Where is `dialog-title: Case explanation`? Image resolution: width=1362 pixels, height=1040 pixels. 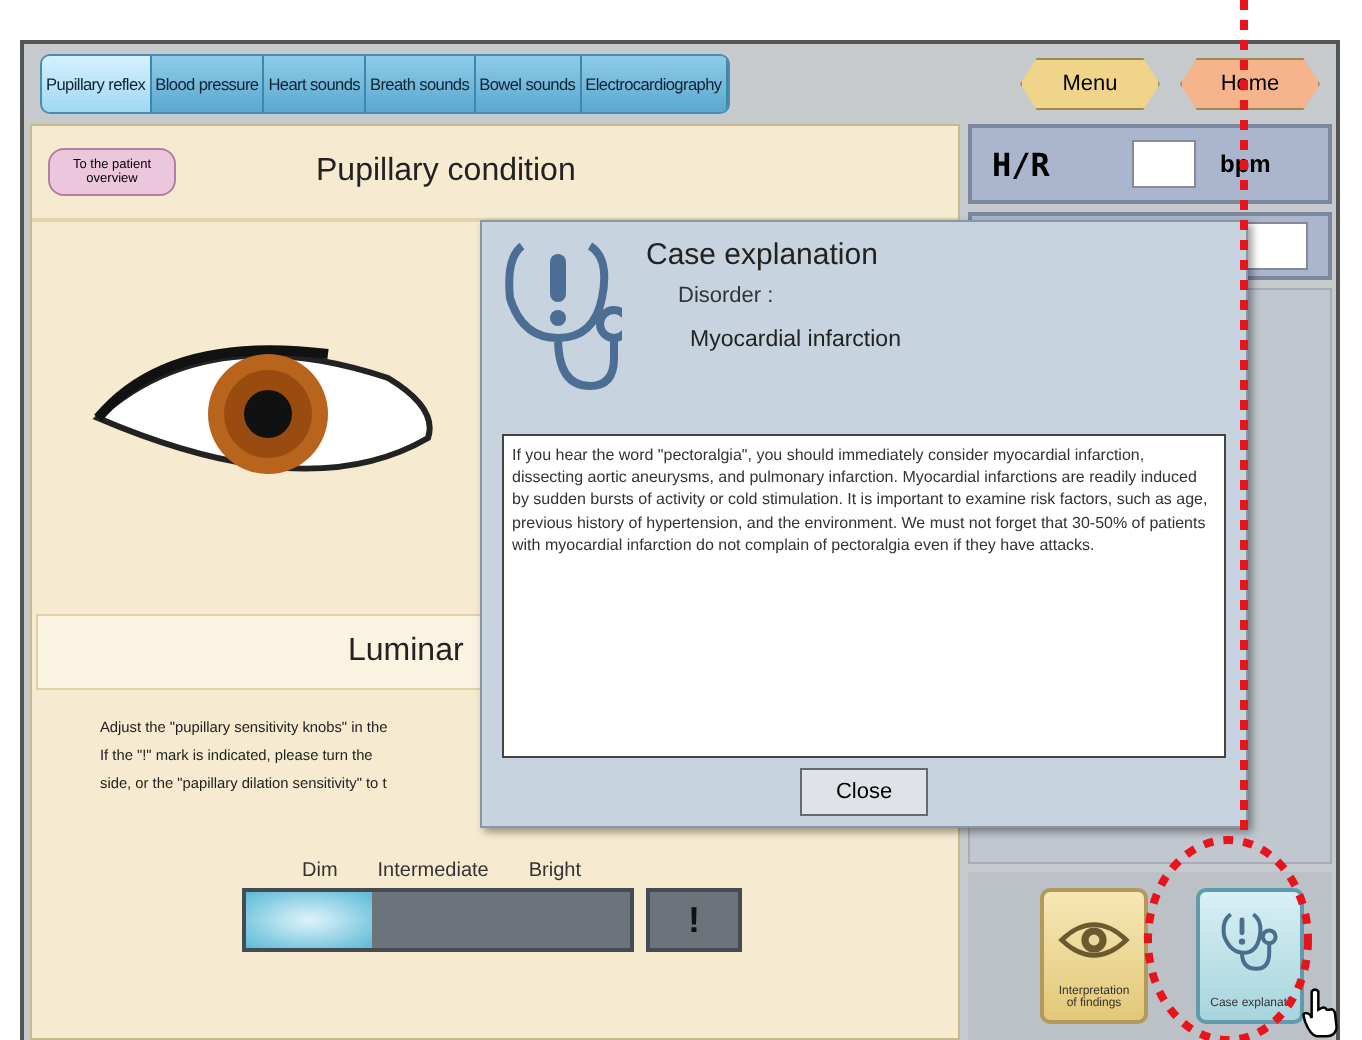 dialog-title: Case explanation is located at coordinates (763, 255).